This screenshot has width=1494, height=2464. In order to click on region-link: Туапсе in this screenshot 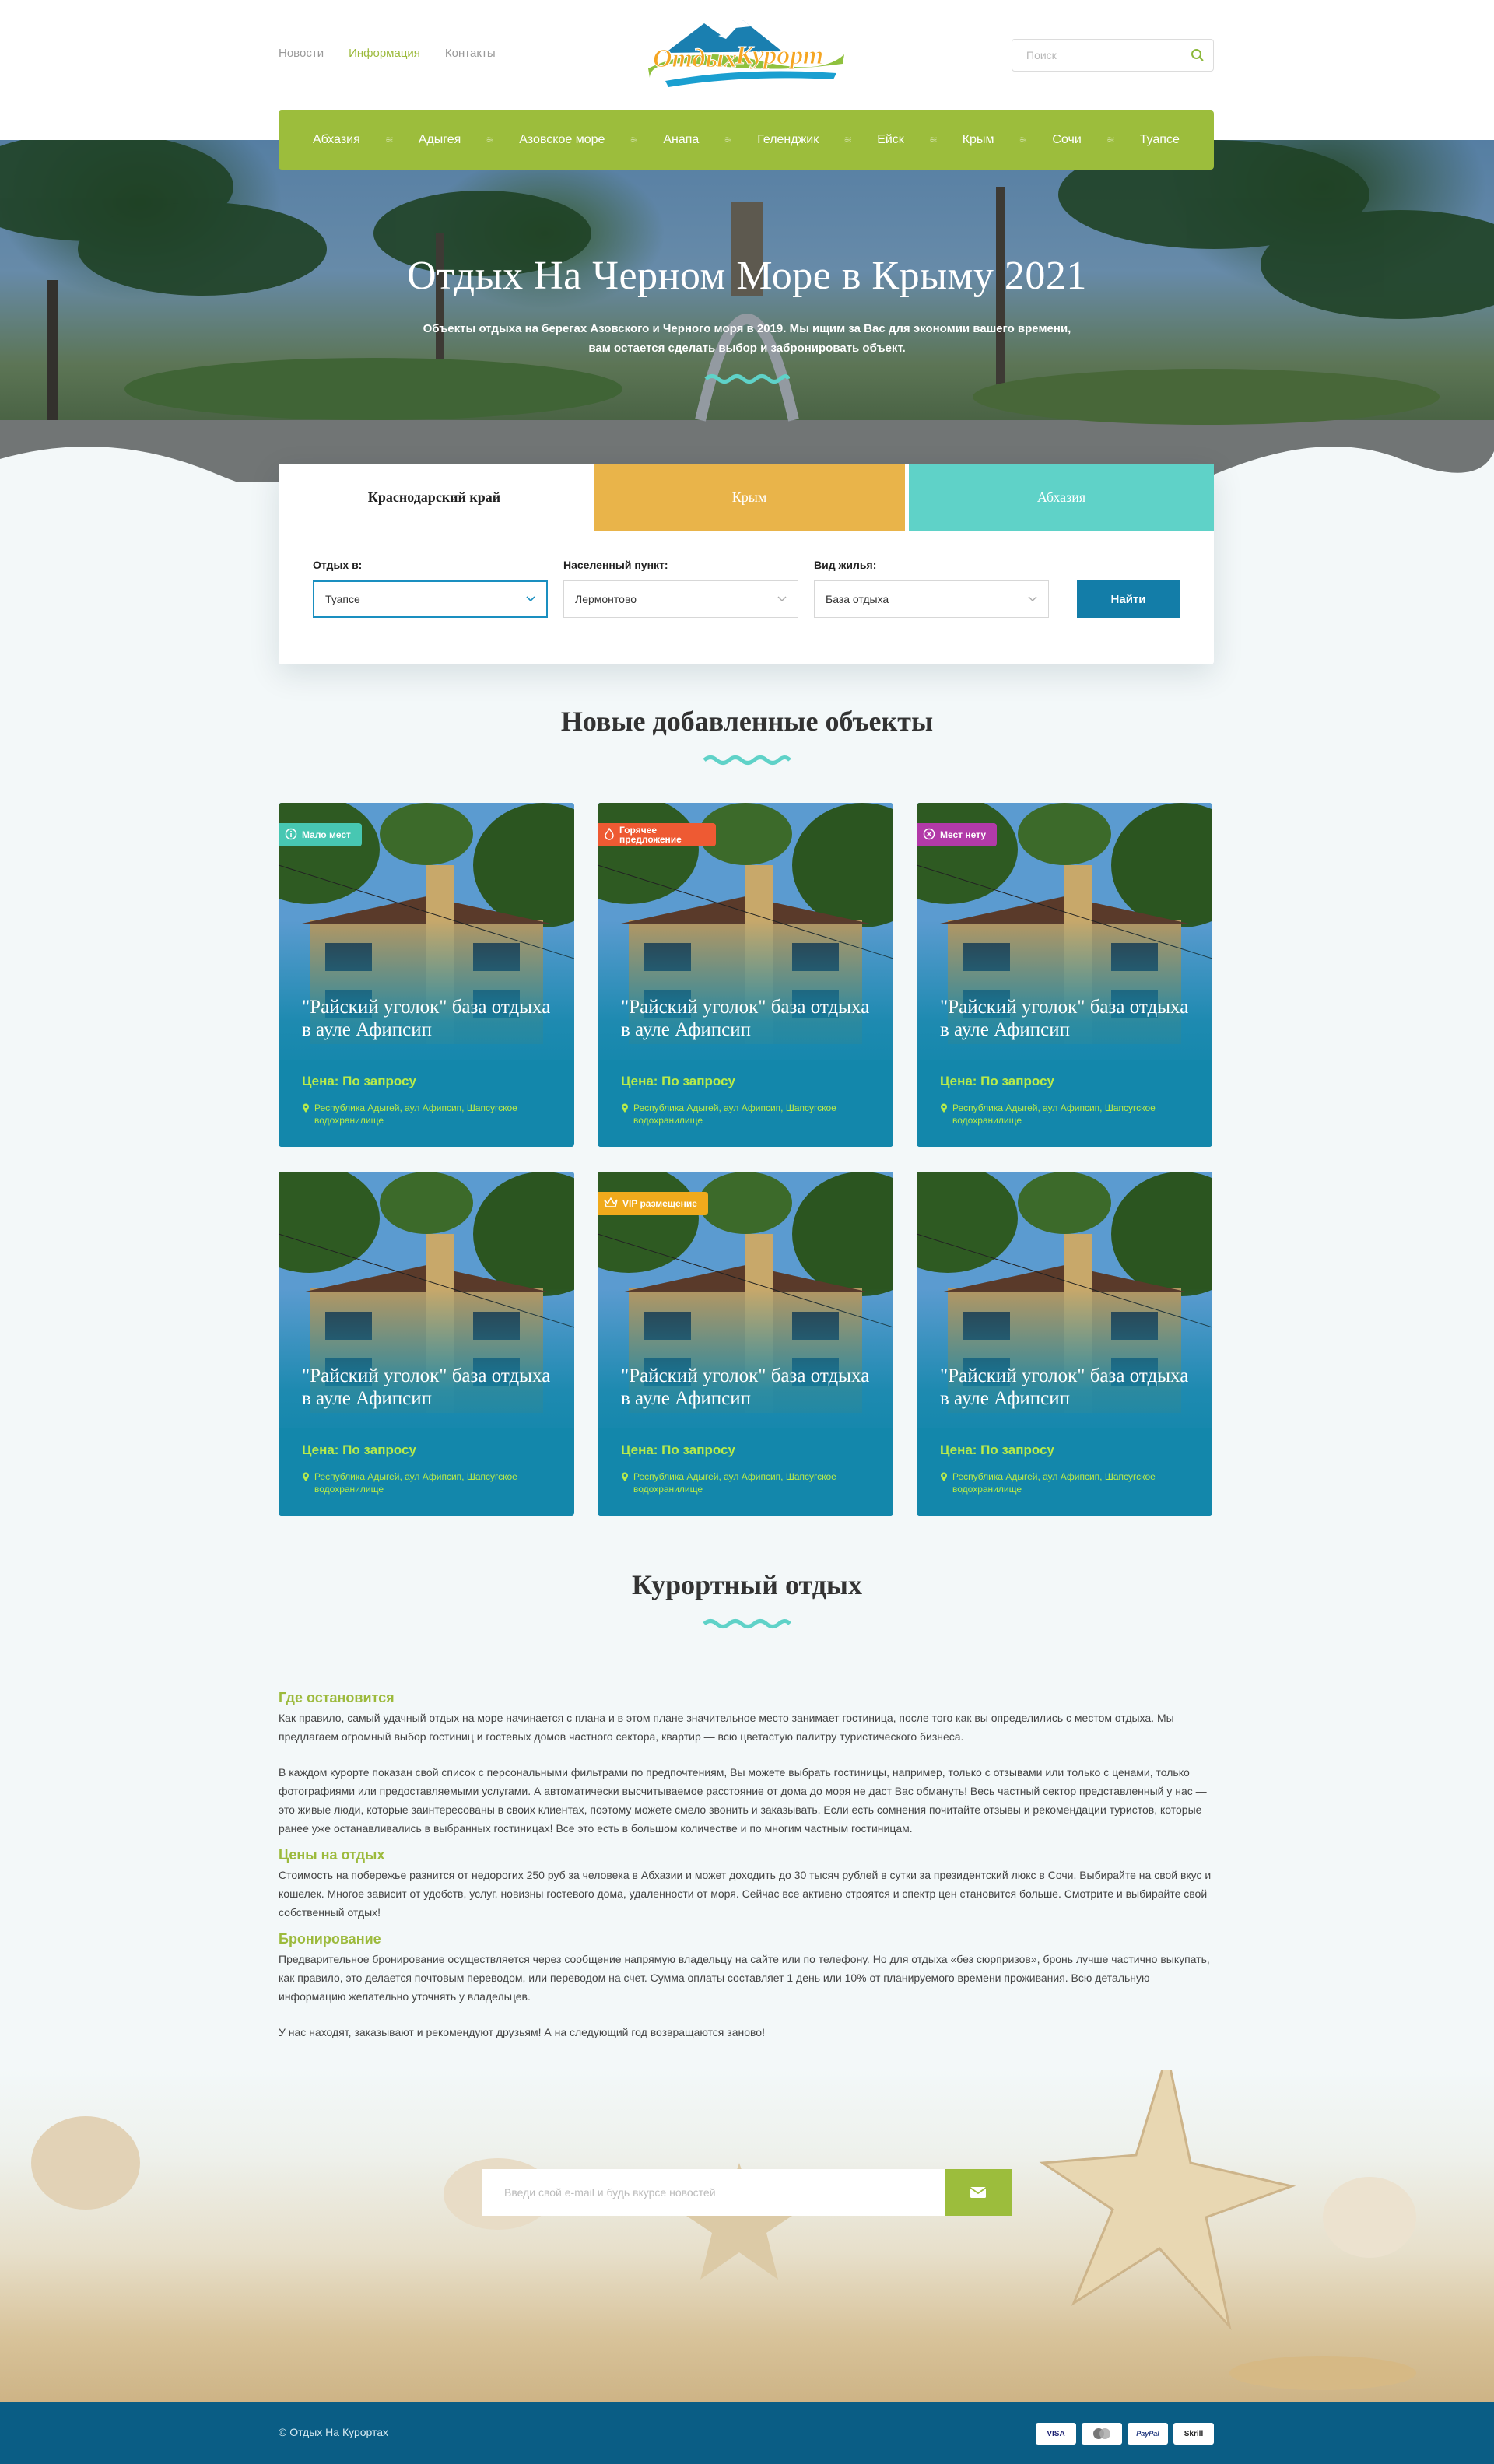, I will do `click(1160, 140)`.